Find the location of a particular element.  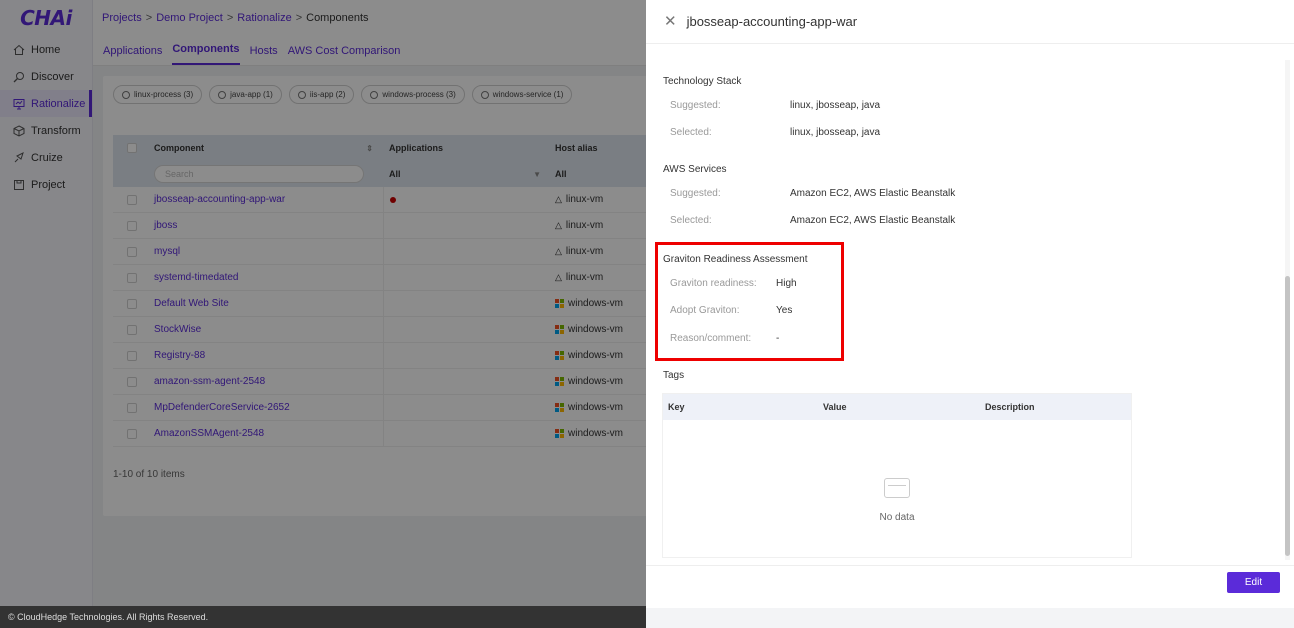

section-tags: Tags is located at coordinates (674, 375).